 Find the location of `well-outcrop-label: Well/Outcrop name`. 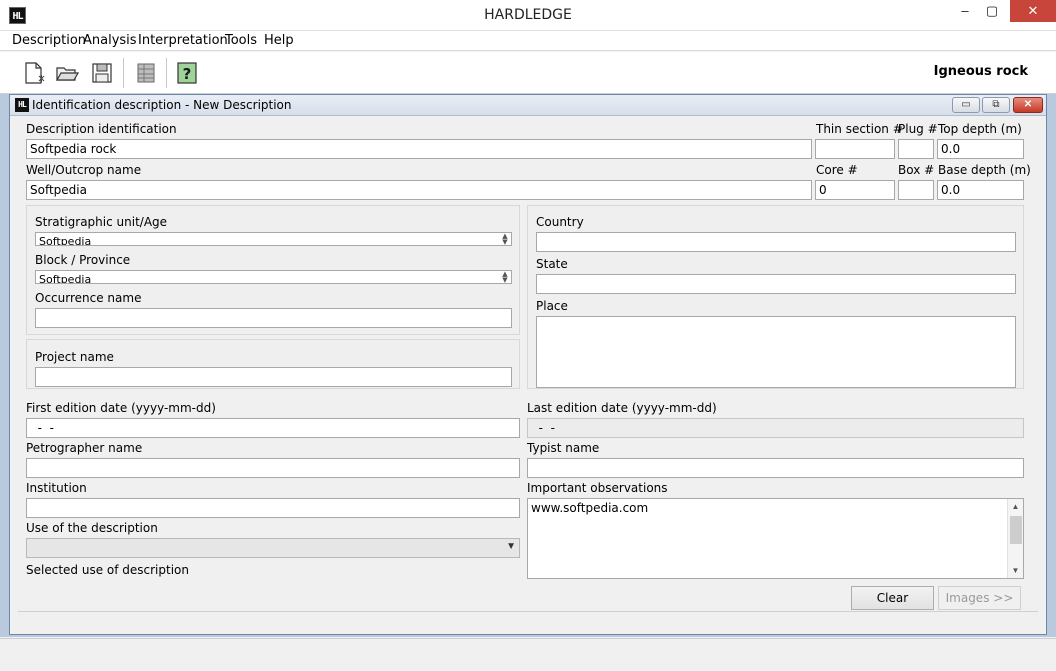

well-outcrop-label: Well/Outcrop name is located at coordinates (84, 170).